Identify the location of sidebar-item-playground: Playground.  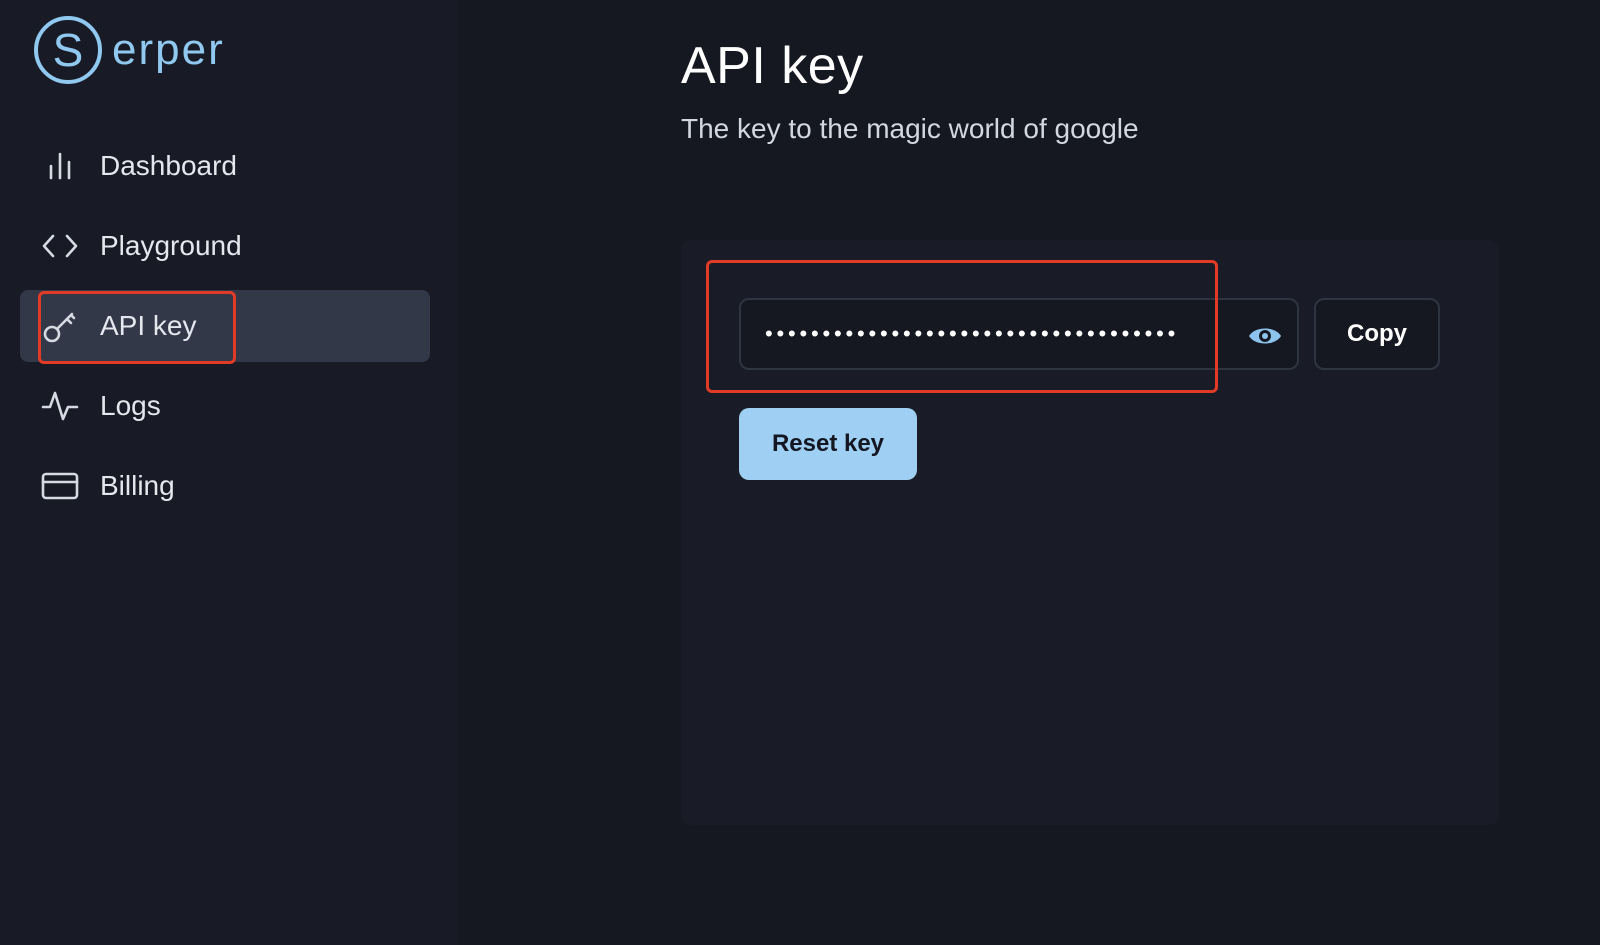
(225, 246).